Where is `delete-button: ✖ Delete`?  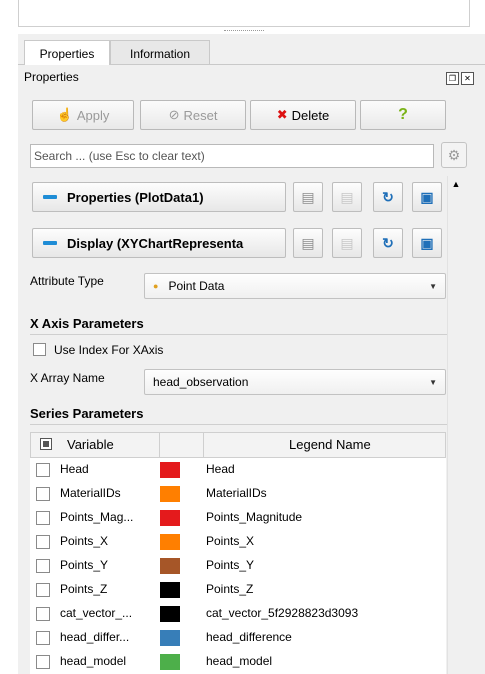
delete-button: ✖ Delete is located at coordinates (303, 115).